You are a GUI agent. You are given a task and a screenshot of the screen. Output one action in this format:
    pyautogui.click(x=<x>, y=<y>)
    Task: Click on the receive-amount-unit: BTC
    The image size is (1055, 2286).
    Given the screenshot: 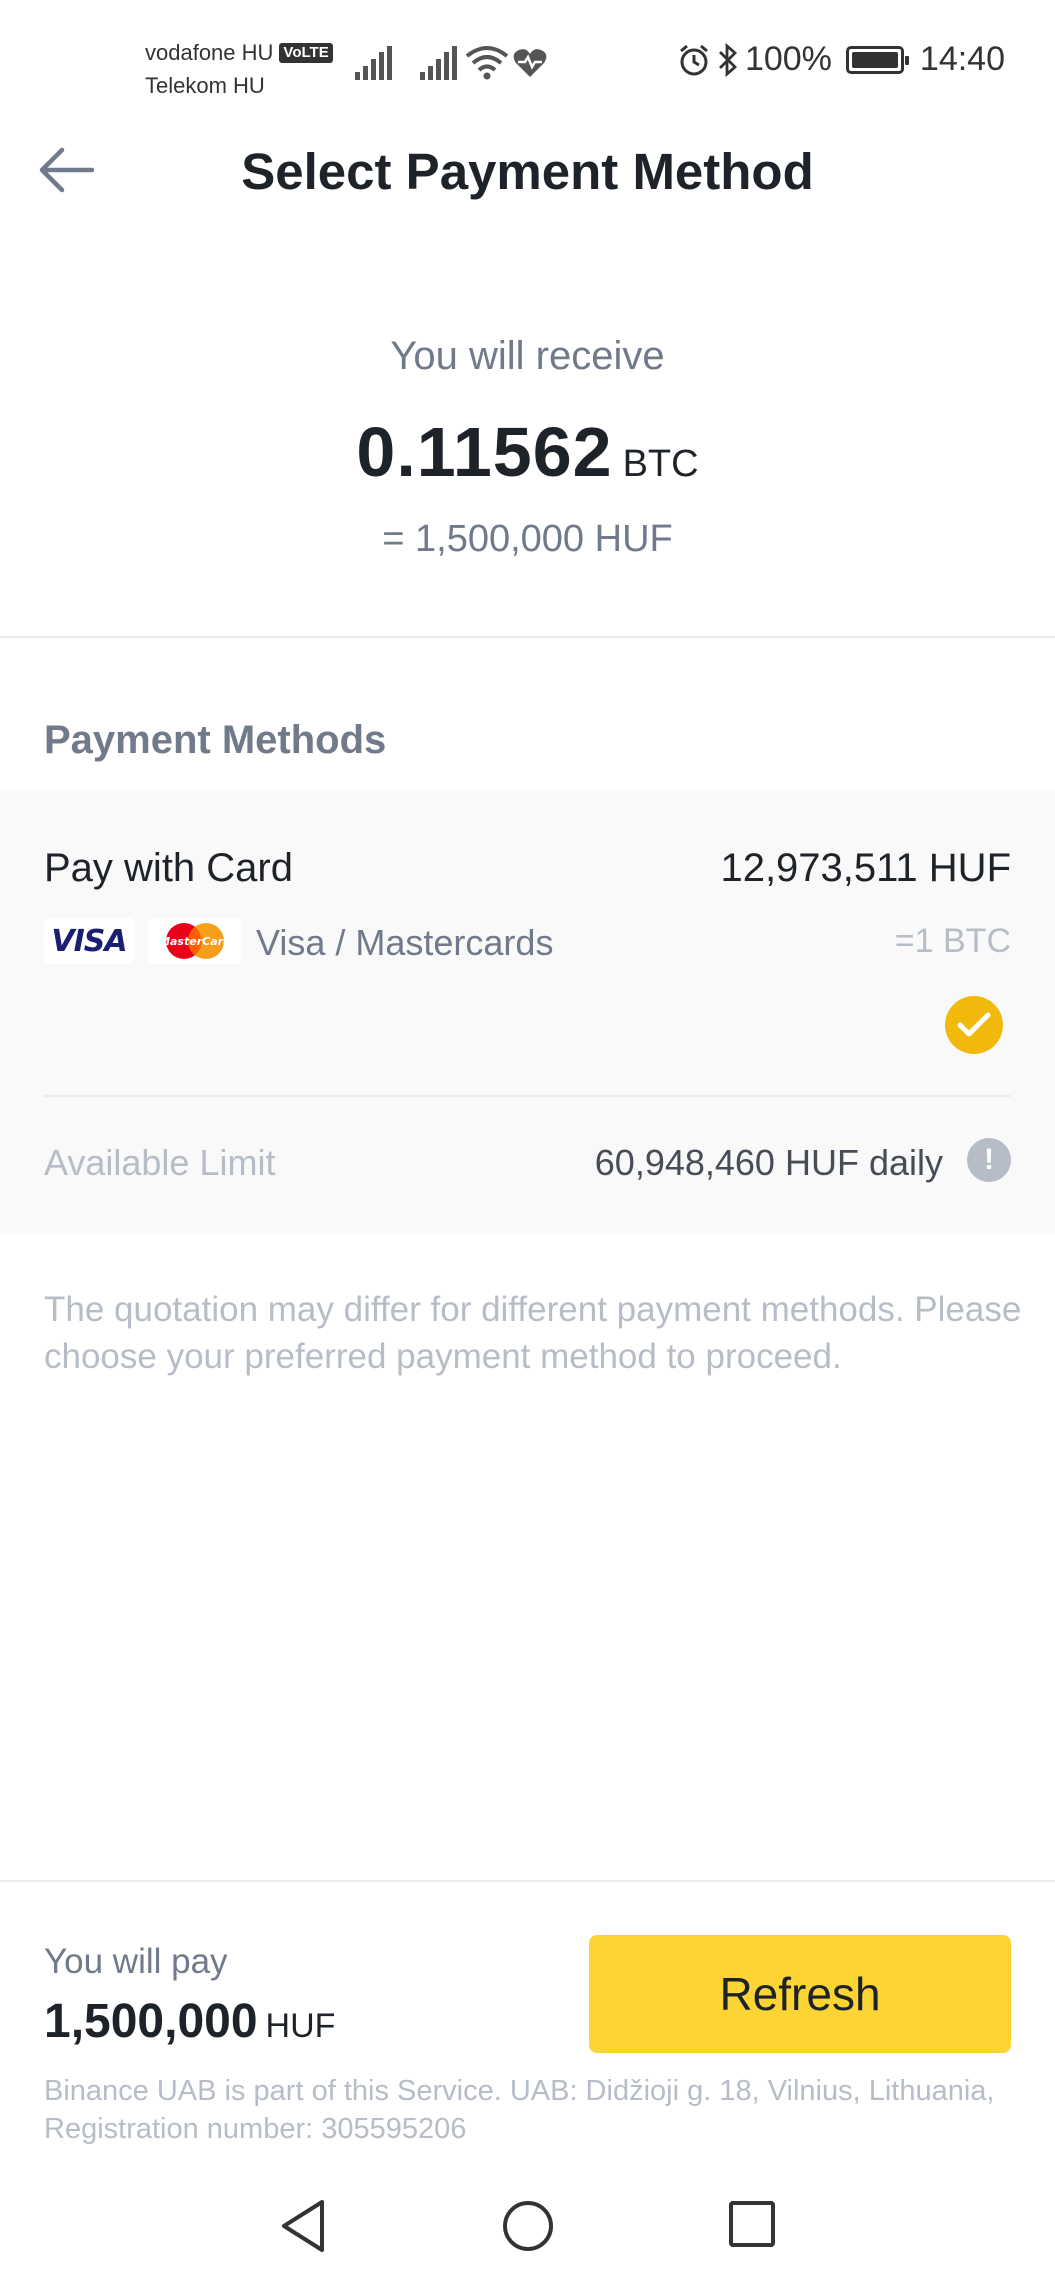 What is the action you would take?
    pyautogui.click(x=660, y=464)
    